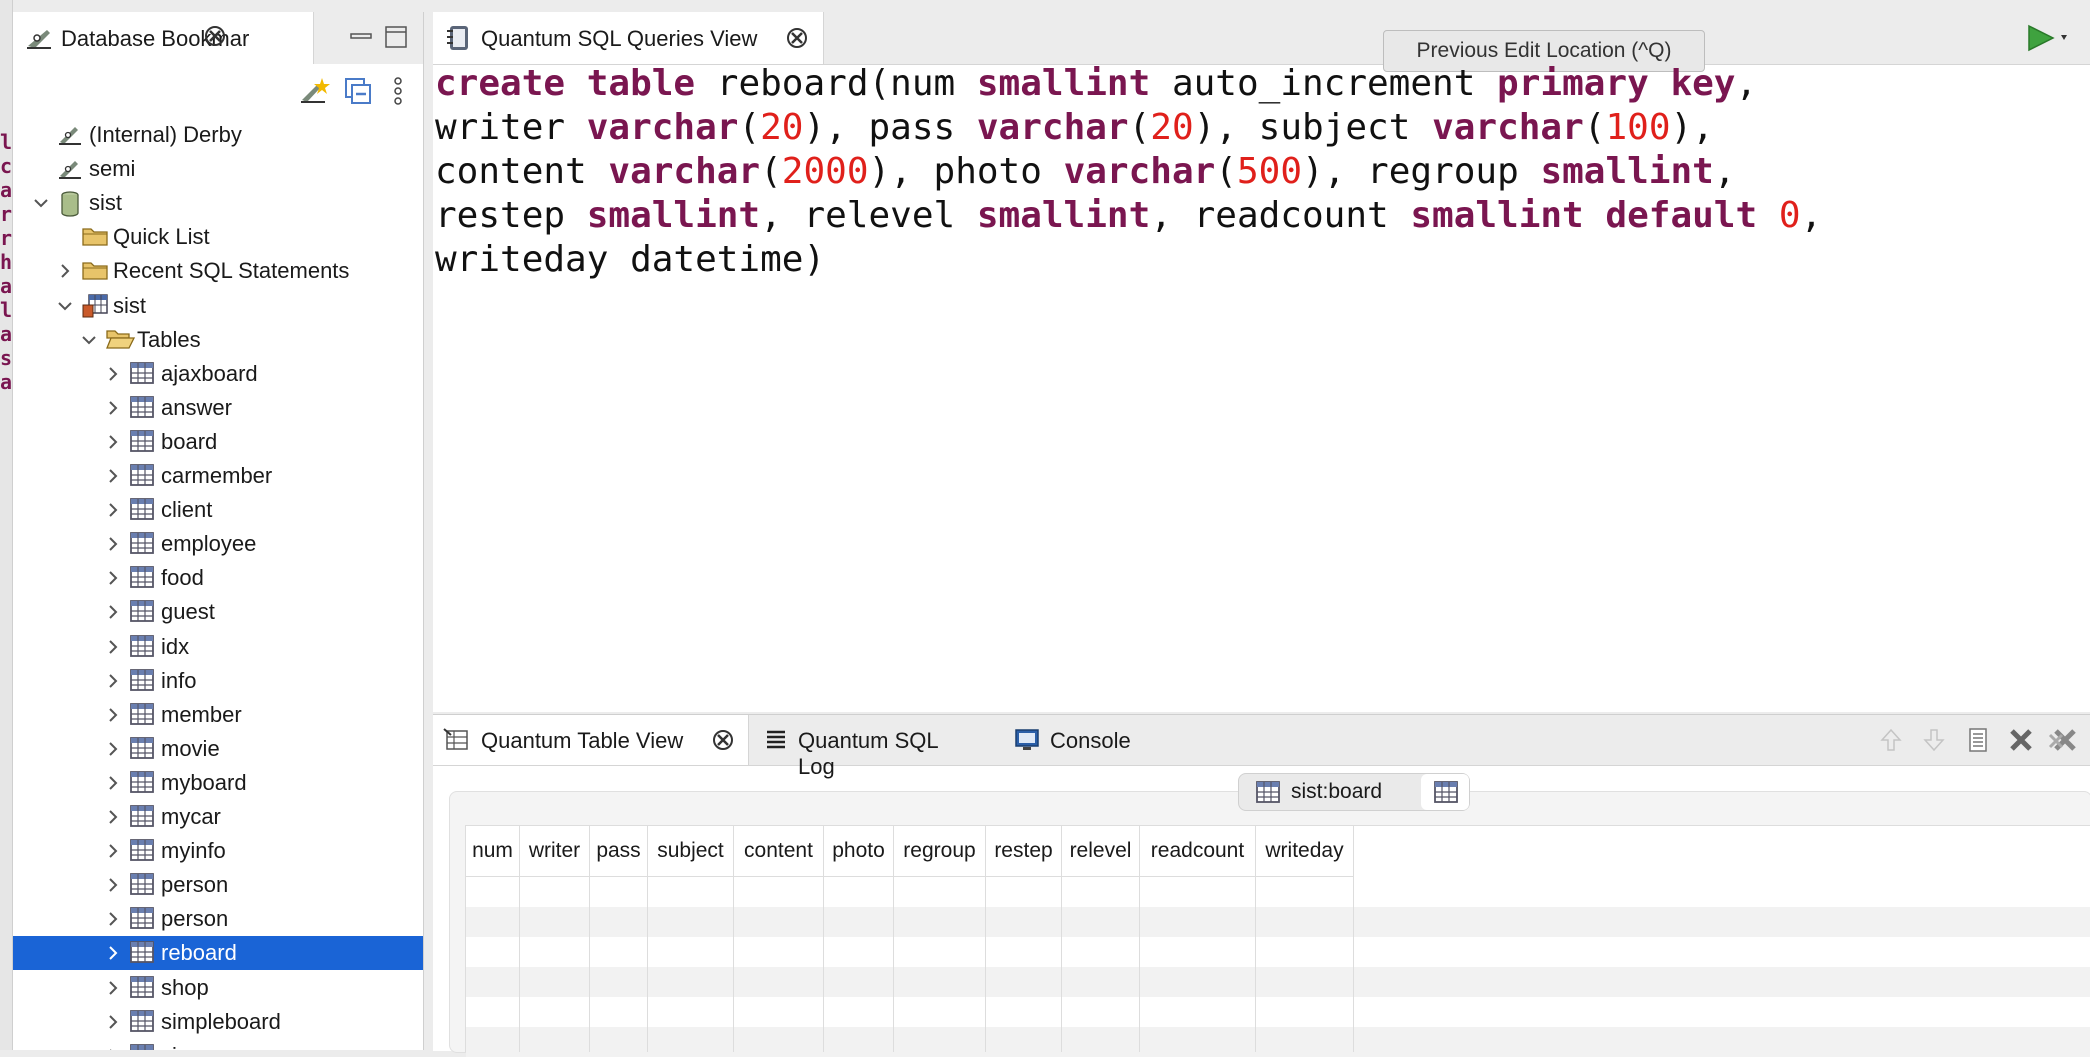  Describe the element at coordinates (218, 476) in the screenshot. I see `tree-item: carmember` at that location.